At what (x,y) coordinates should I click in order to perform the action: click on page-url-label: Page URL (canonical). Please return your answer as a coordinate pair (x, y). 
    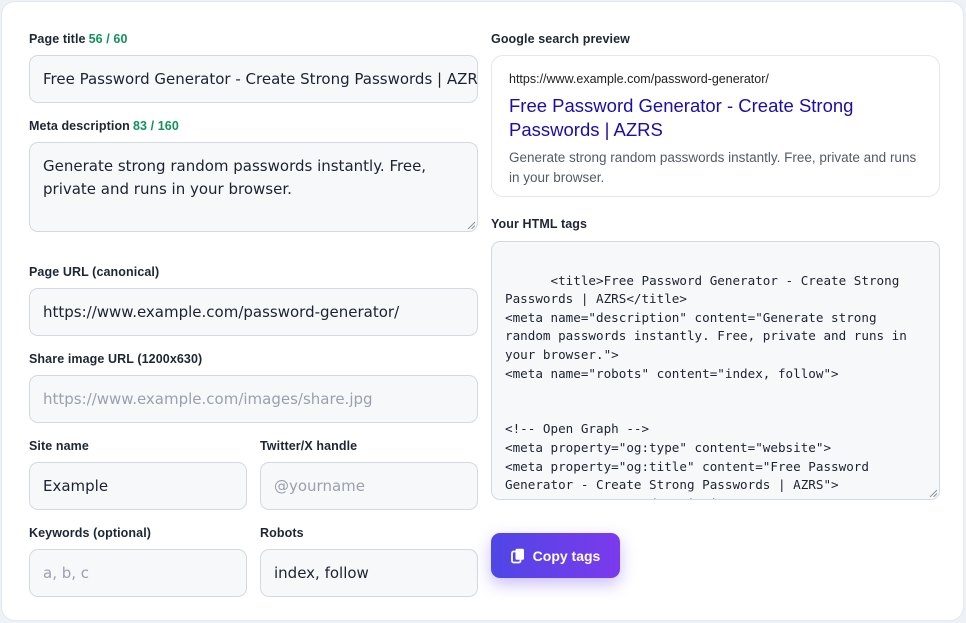
    Looking at the image, I should click on (94, 272).